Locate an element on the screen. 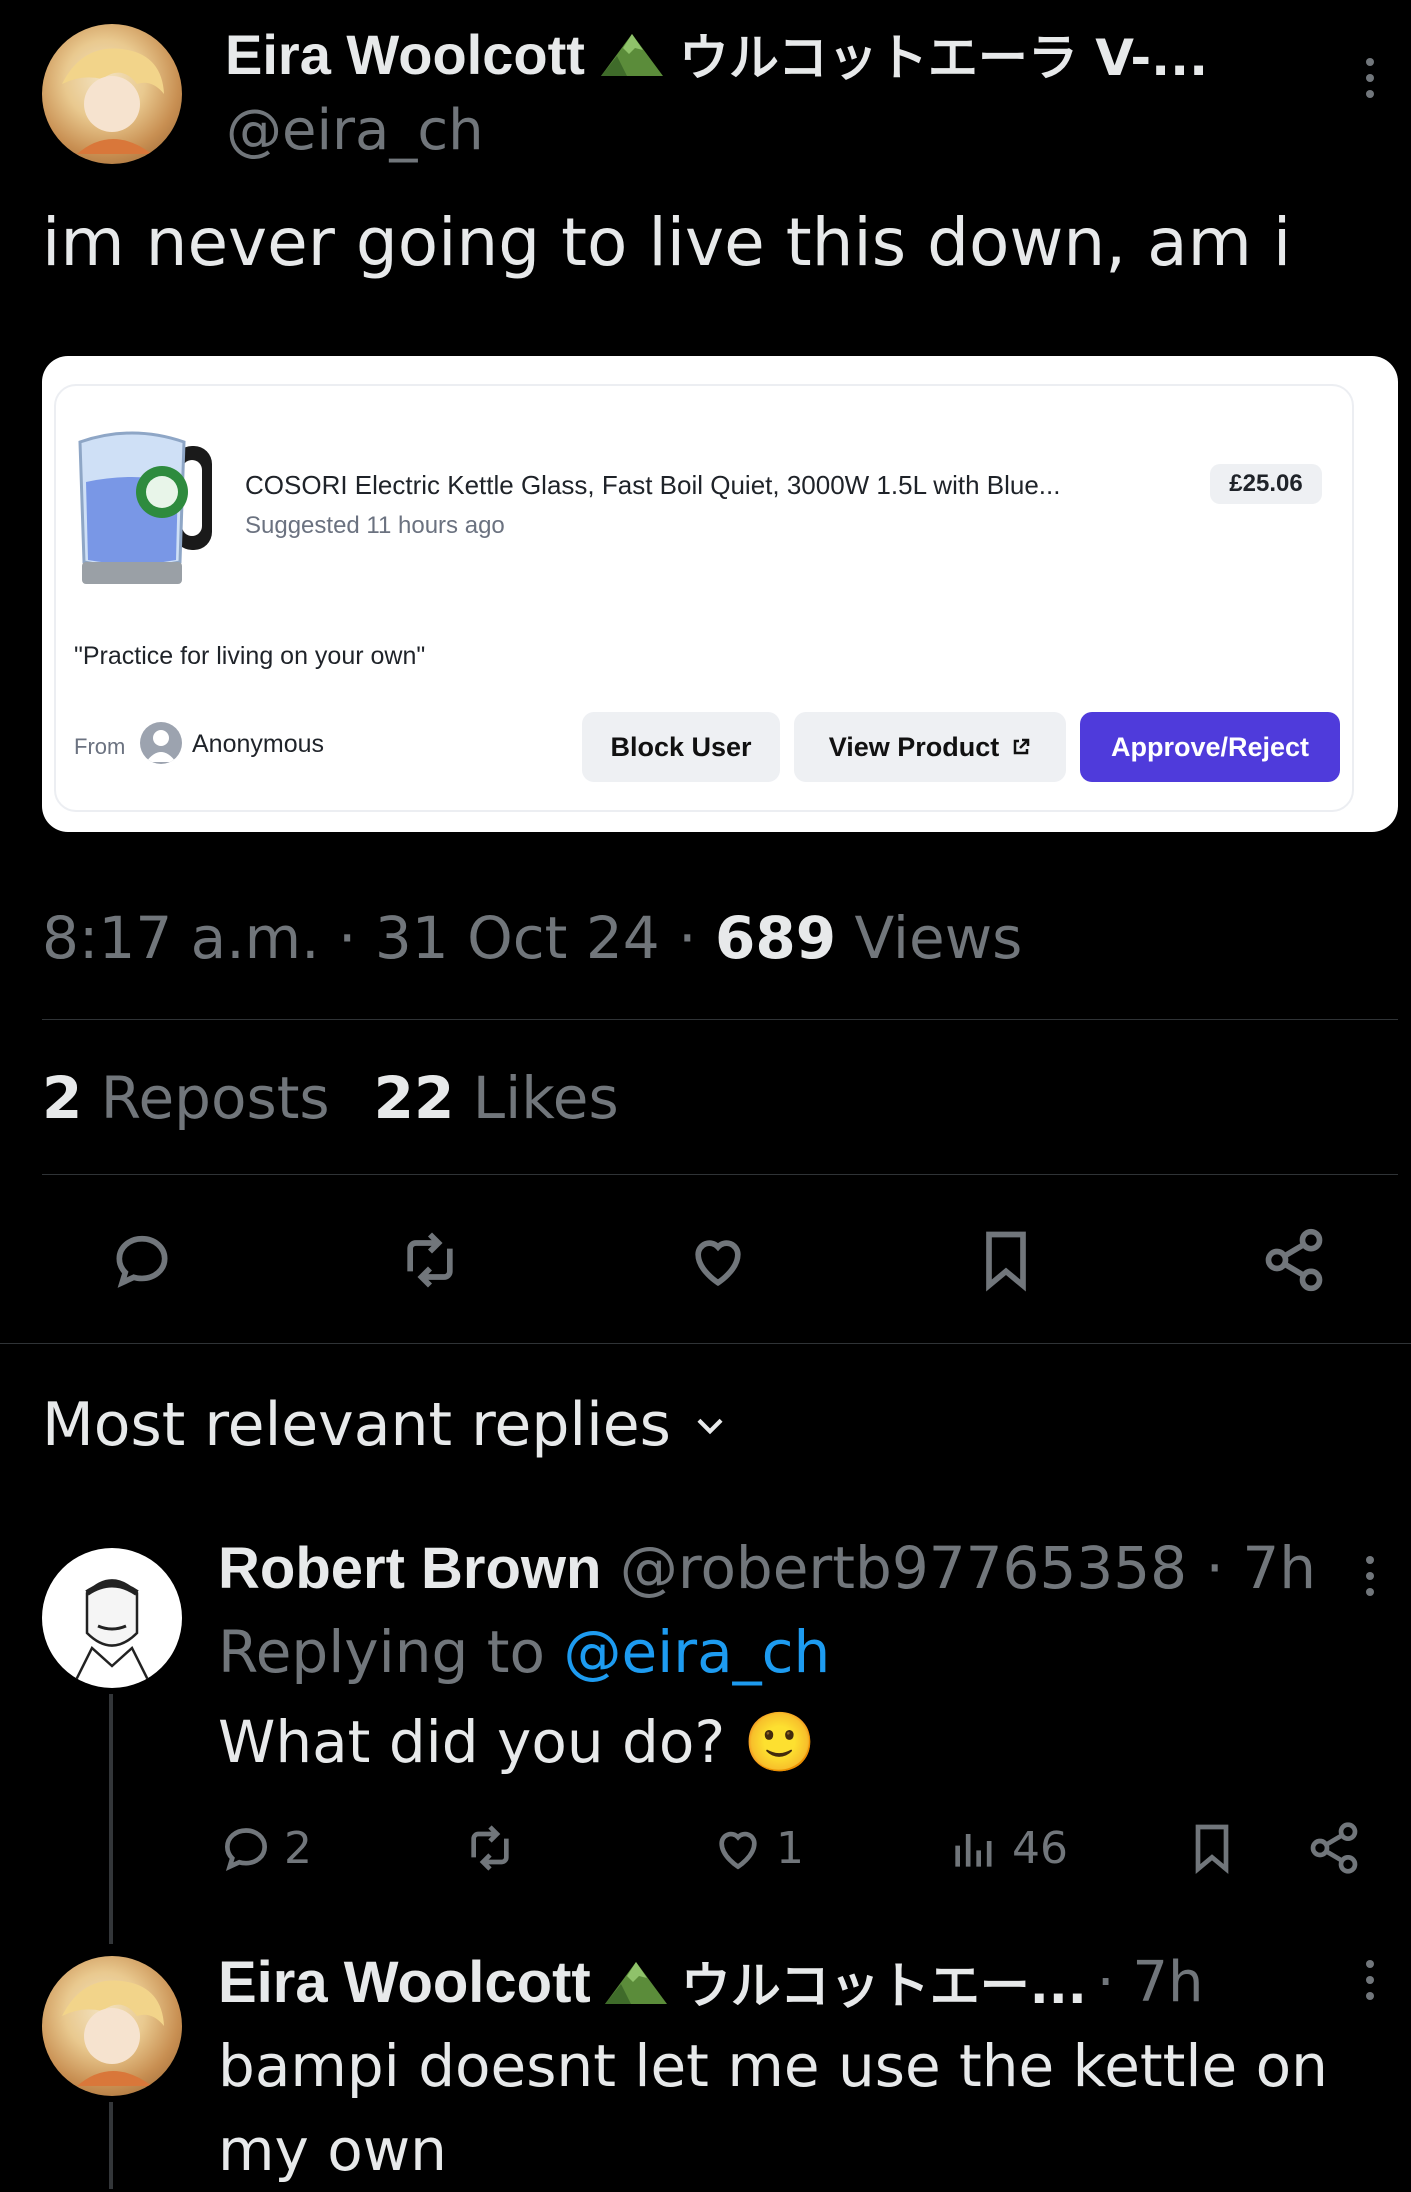 The width and height of the screenshot is (1411, 2192). replies-header: Most relevant replies is located at coordinates (356, 1425).